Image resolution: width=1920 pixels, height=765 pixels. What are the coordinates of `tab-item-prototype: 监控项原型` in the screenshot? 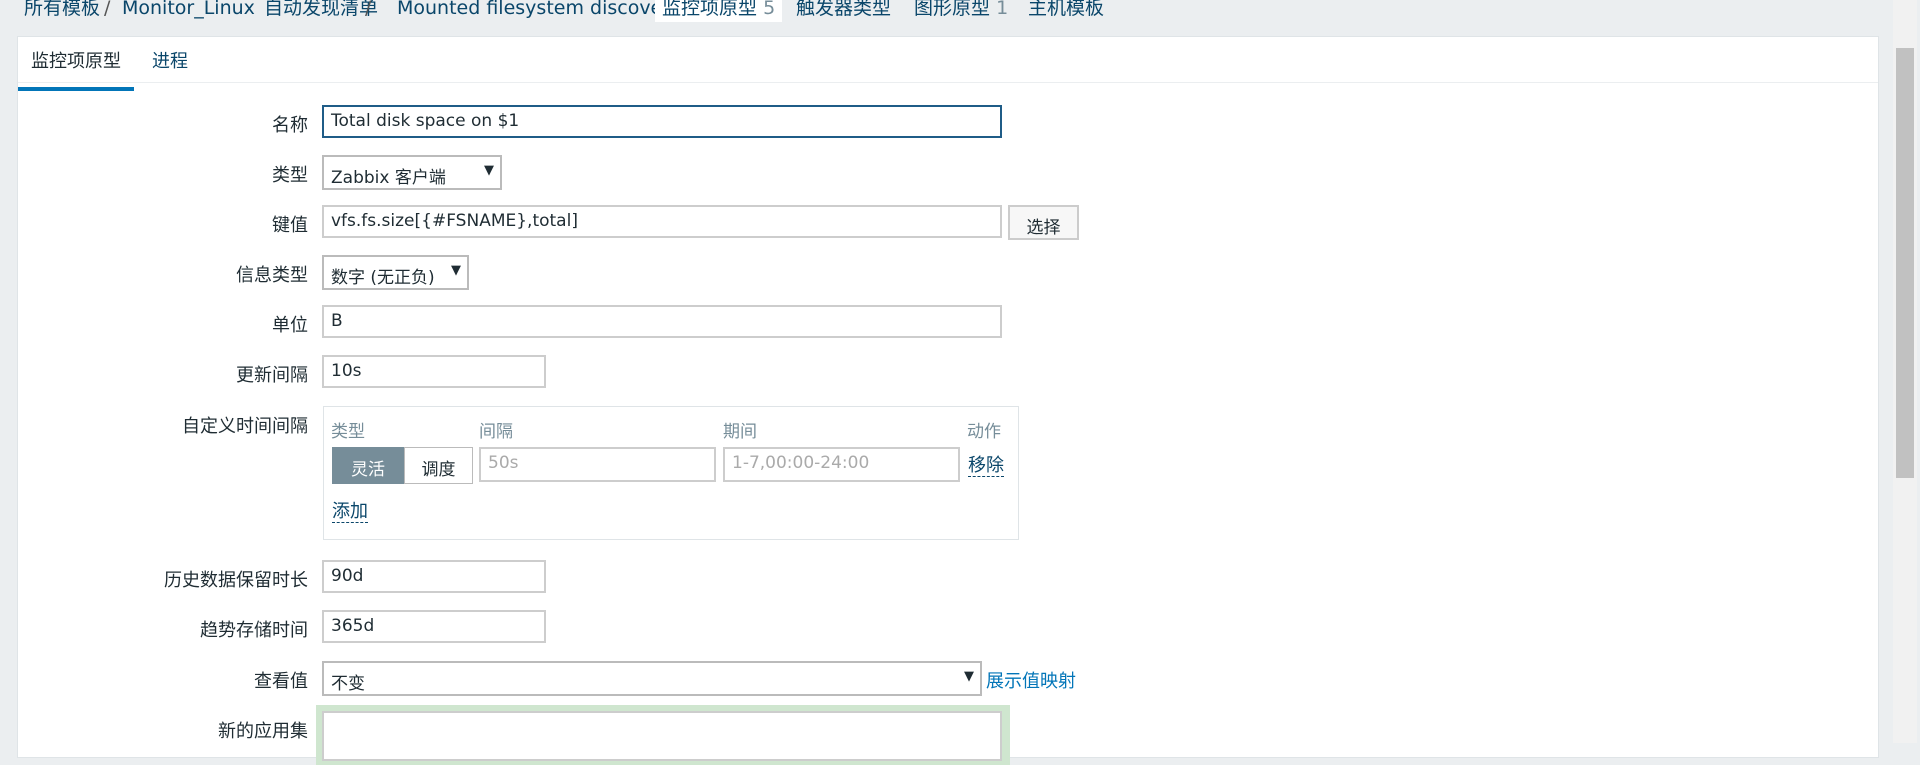 It's located at (76, 69).